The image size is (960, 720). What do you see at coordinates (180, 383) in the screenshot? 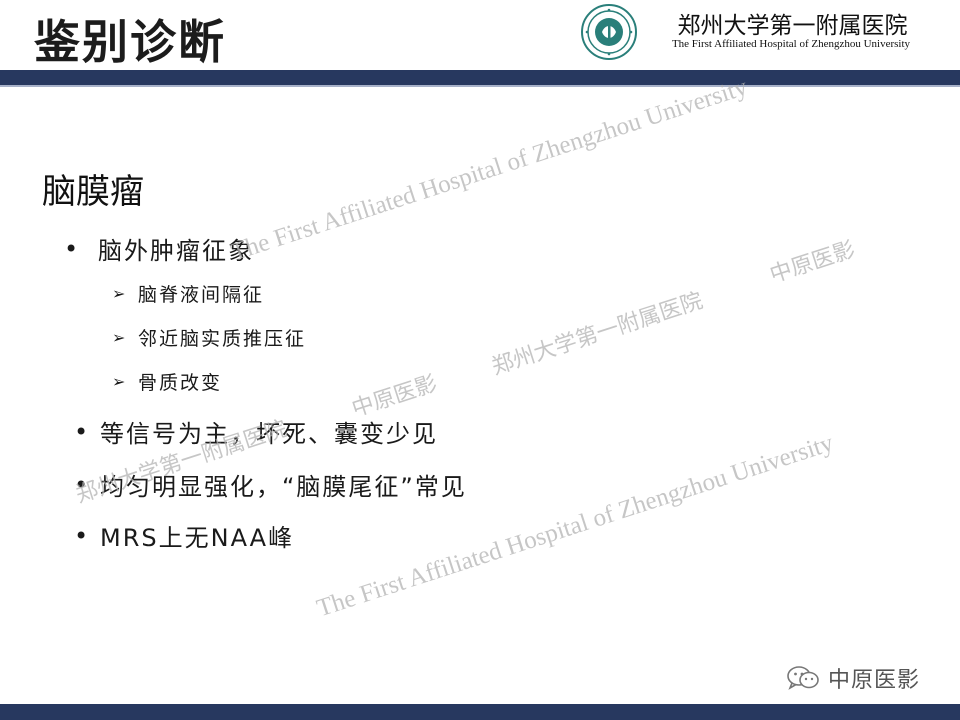
I see `sub-bullet-text: 骨质改变` at bounding box center [180, 383].